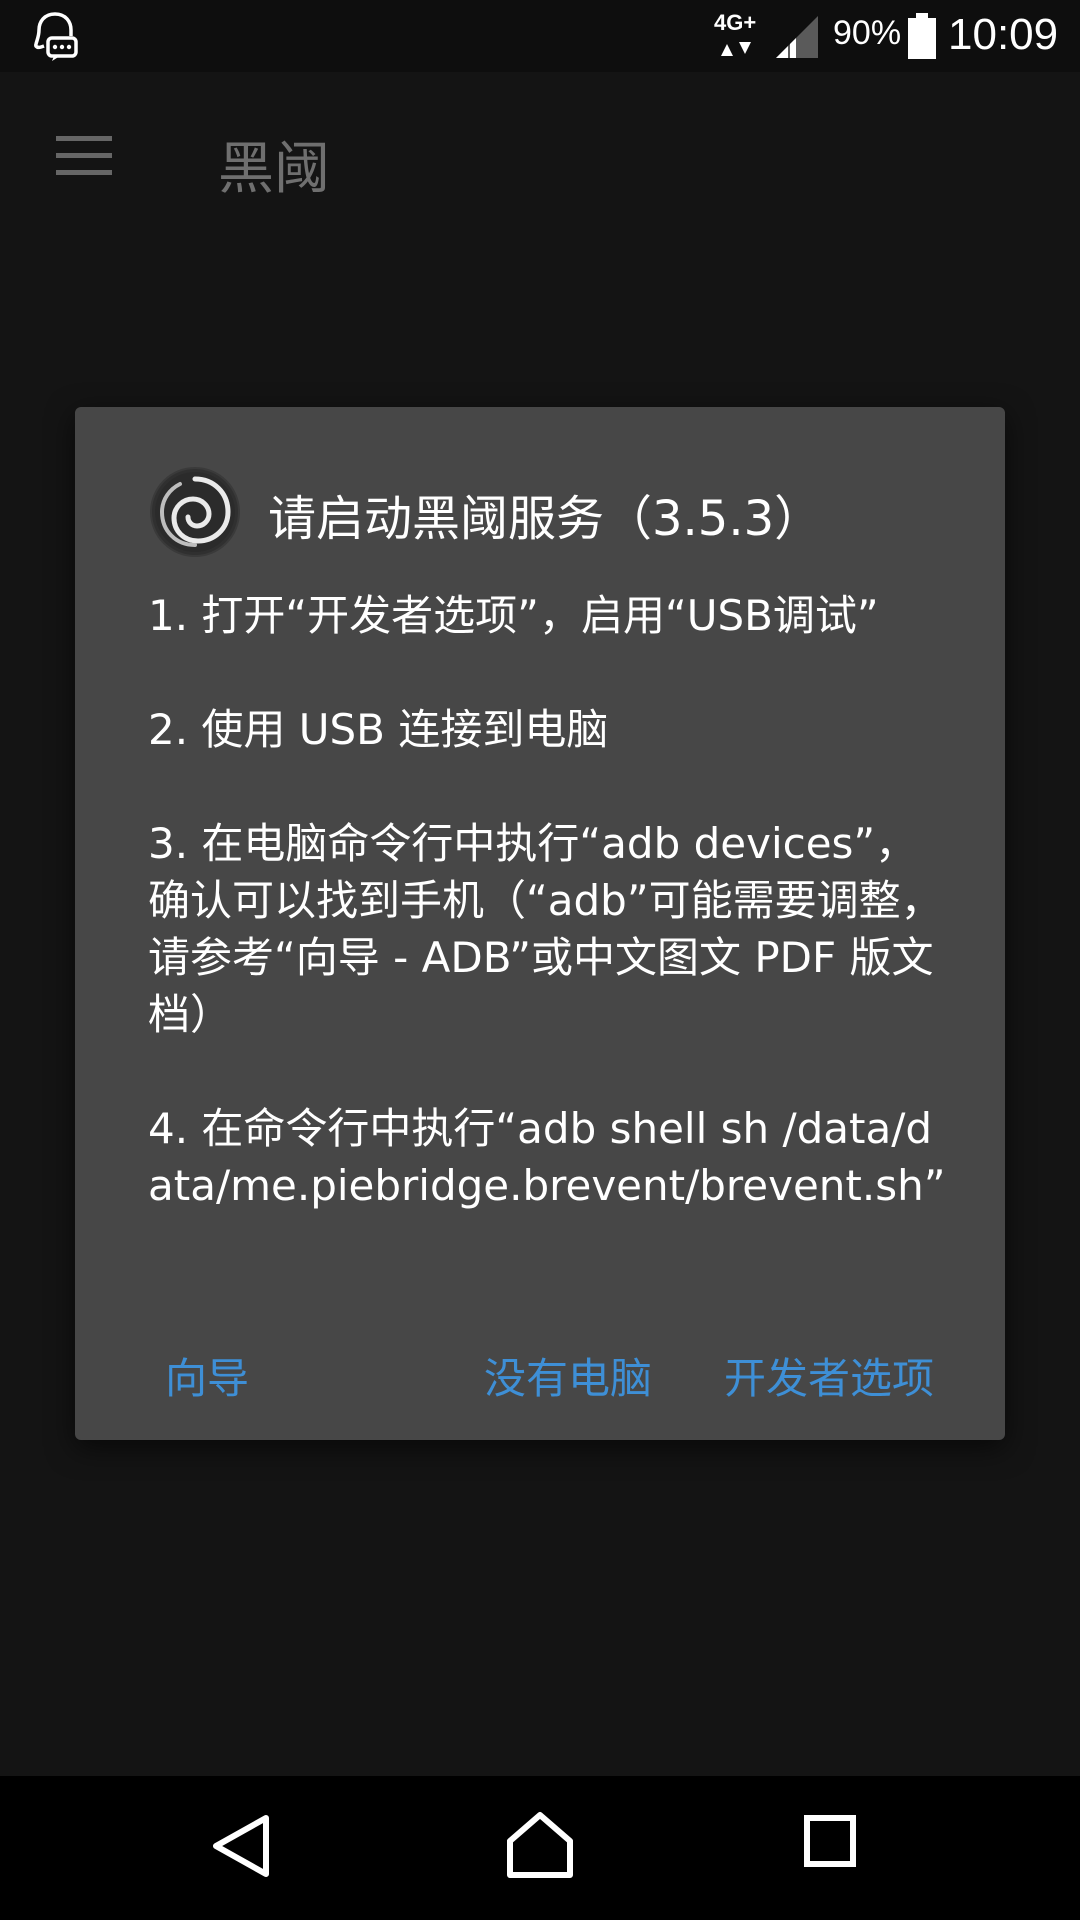  What do you see at coordinates (545, 519) in the screenshot?
I see `dialog-title: 请启动黑阈服务（3.5.3）` at bounding box center [545, 519].